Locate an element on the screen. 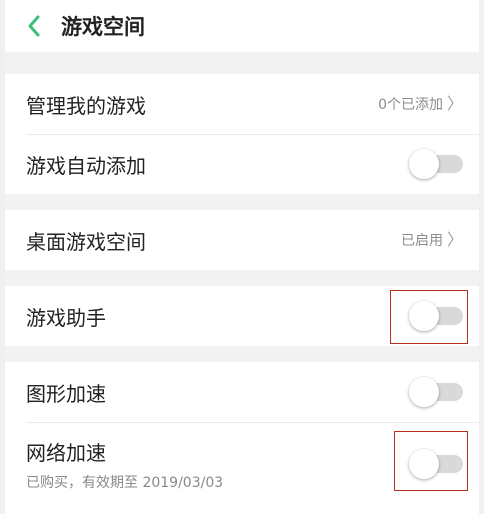 The width and height of the screenshot is (484, 514). graphics-acceleration-label: 图形加速 is located at coordinates (66, 393).